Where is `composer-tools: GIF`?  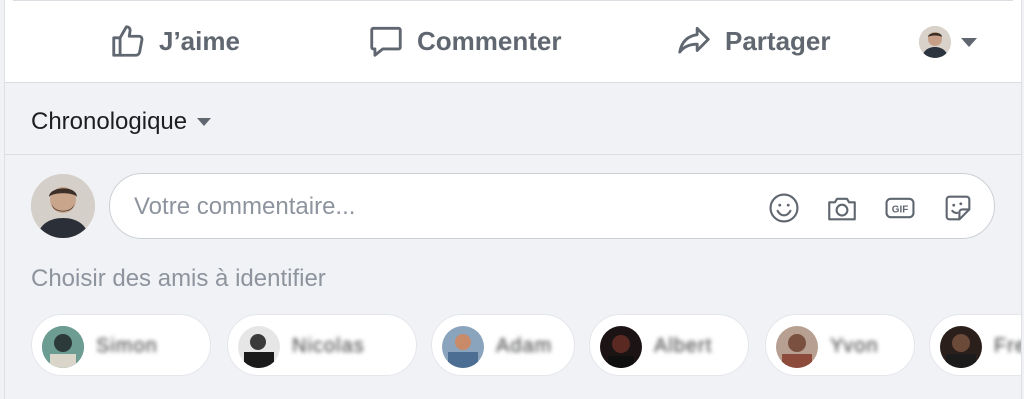 composer-tools: GIF is located at coordinates (871, 208).